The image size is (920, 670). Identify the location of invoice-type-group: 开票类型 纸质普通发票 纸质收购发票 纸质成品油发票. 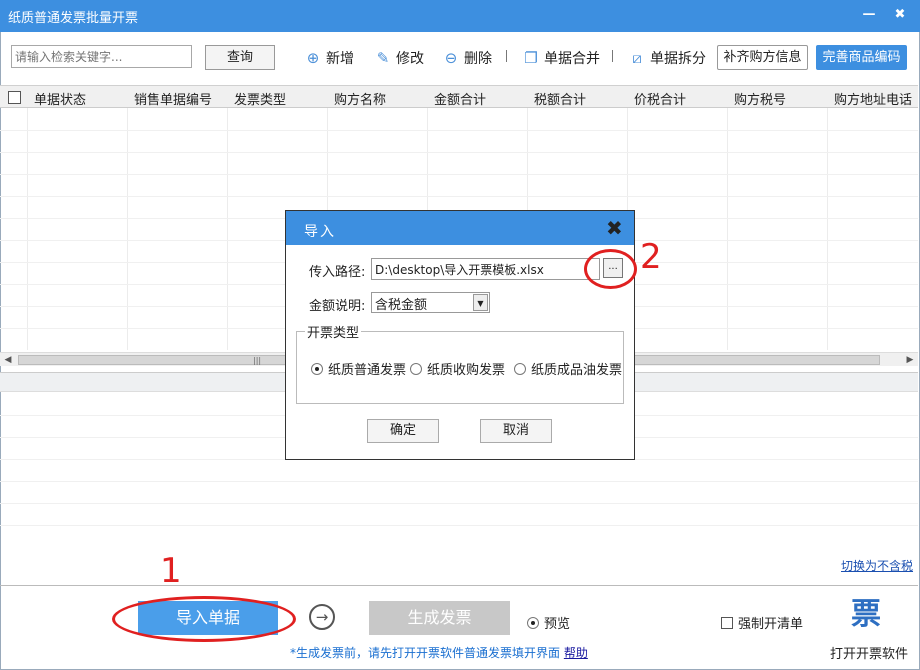
(460, 363).